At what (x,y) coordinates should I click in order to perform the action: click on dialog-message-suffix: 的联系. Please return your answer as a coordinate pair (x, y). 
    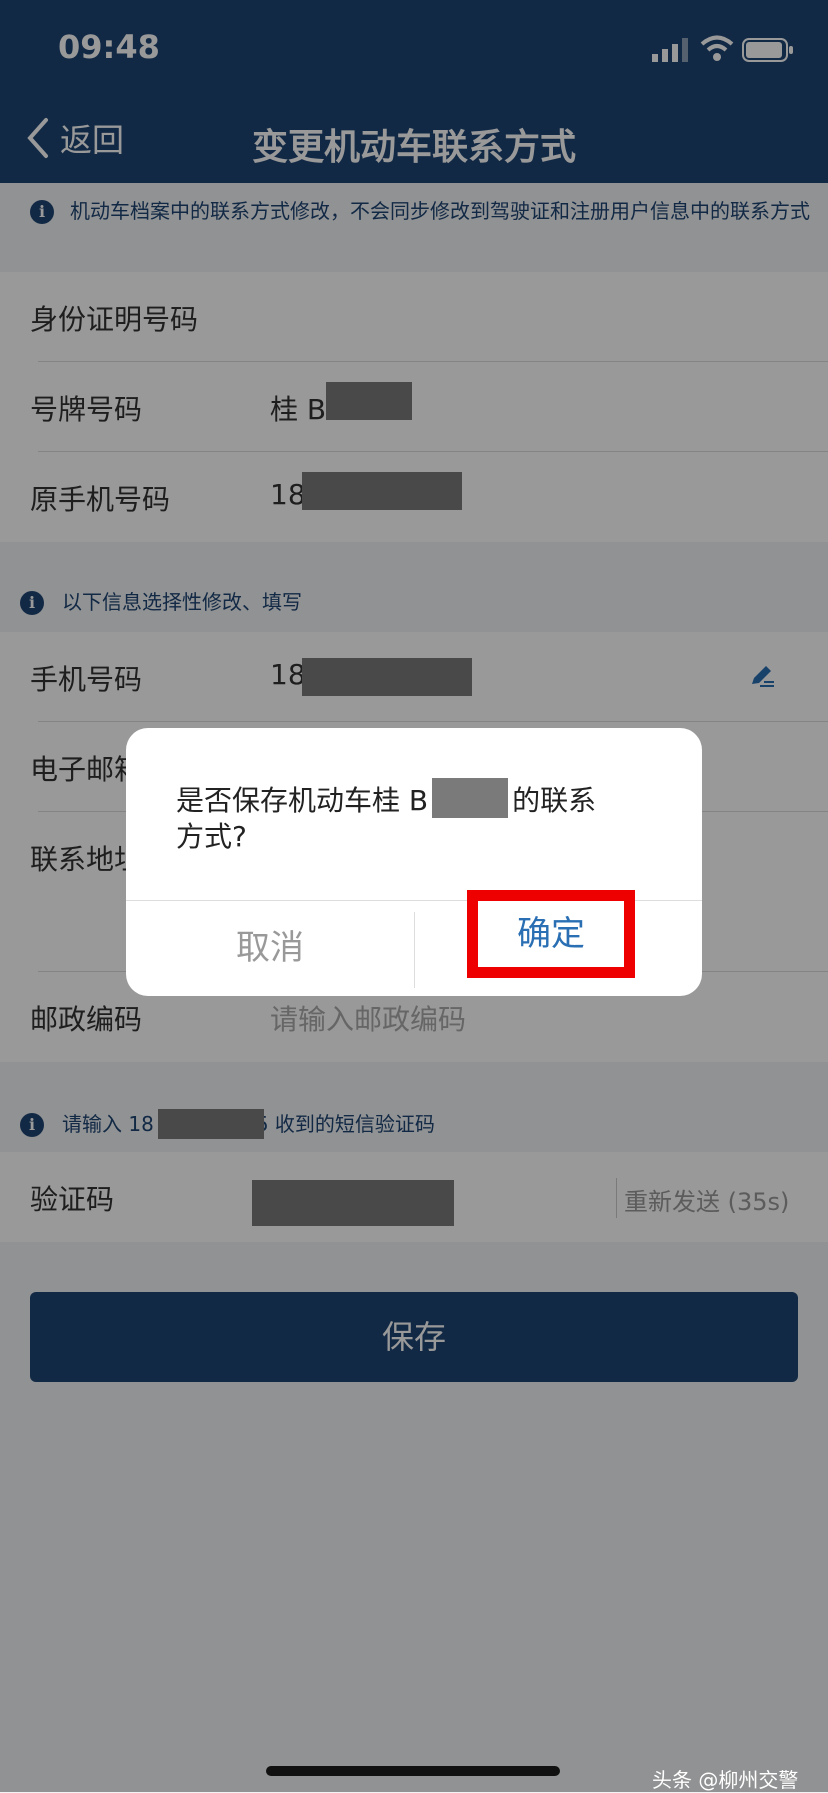
    Looking at the image, I should click on (554, 800).